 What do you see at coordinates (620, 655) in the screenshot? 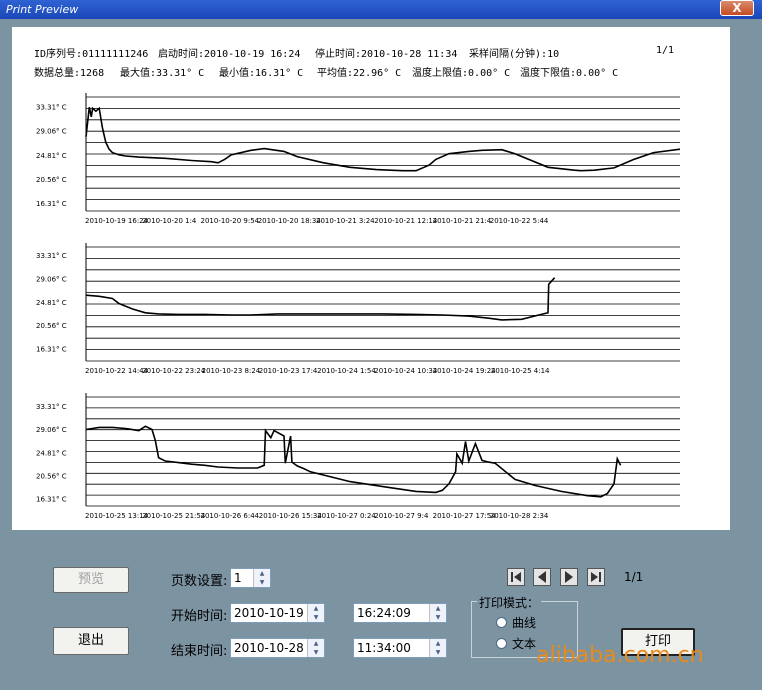
I see `watermark: alibaba.com.cn` at bounding box center [620, 655].